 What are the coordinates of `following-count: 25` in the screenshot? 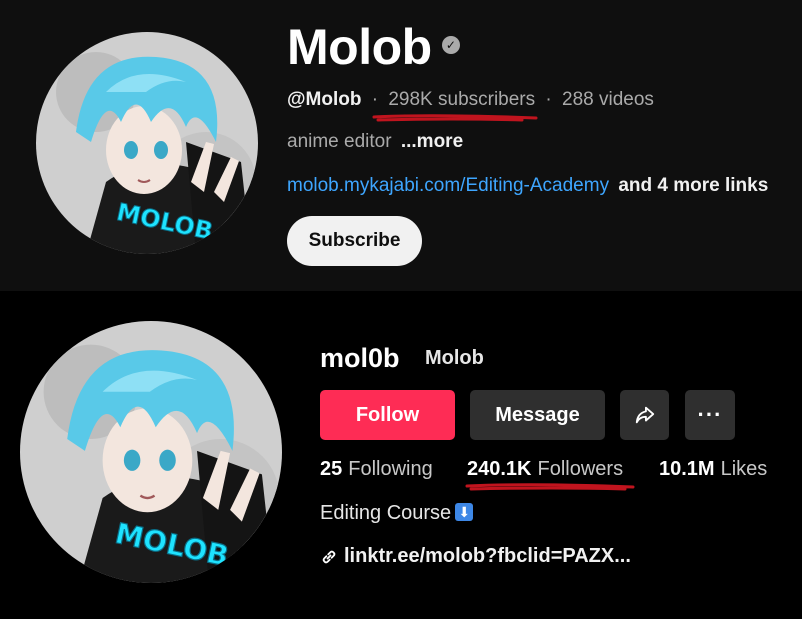 It's located at (331, 469).